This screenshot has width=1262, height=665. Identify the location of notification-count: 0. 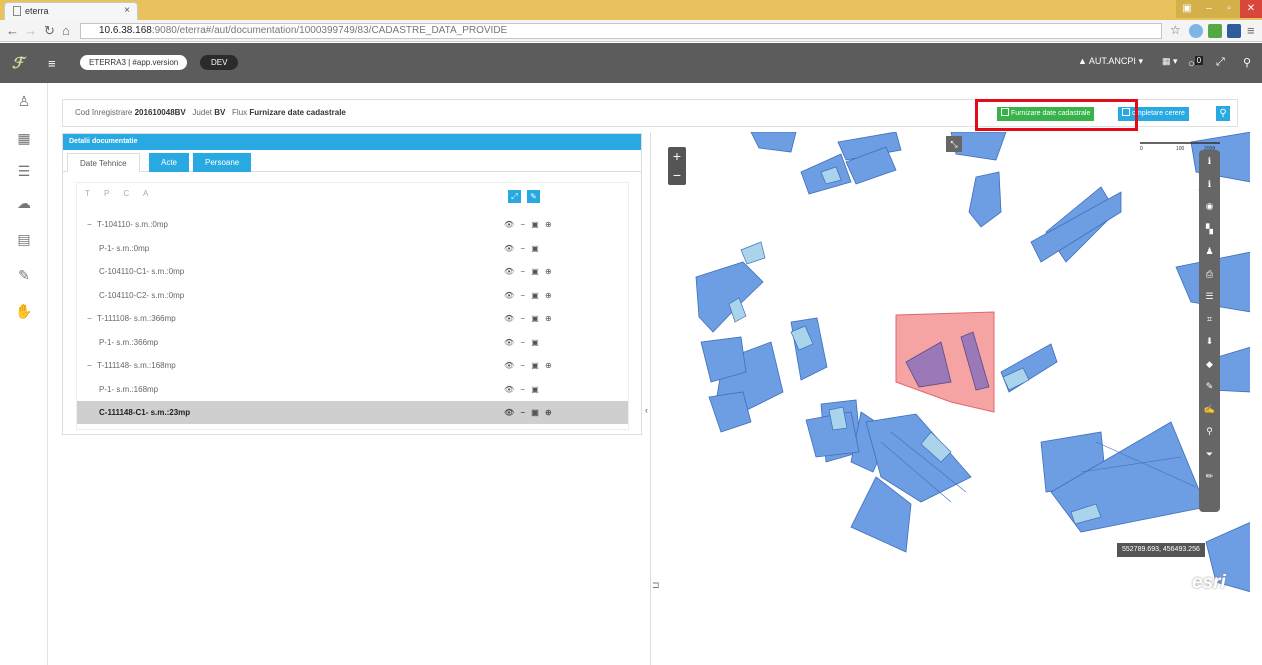
(1199, 60).